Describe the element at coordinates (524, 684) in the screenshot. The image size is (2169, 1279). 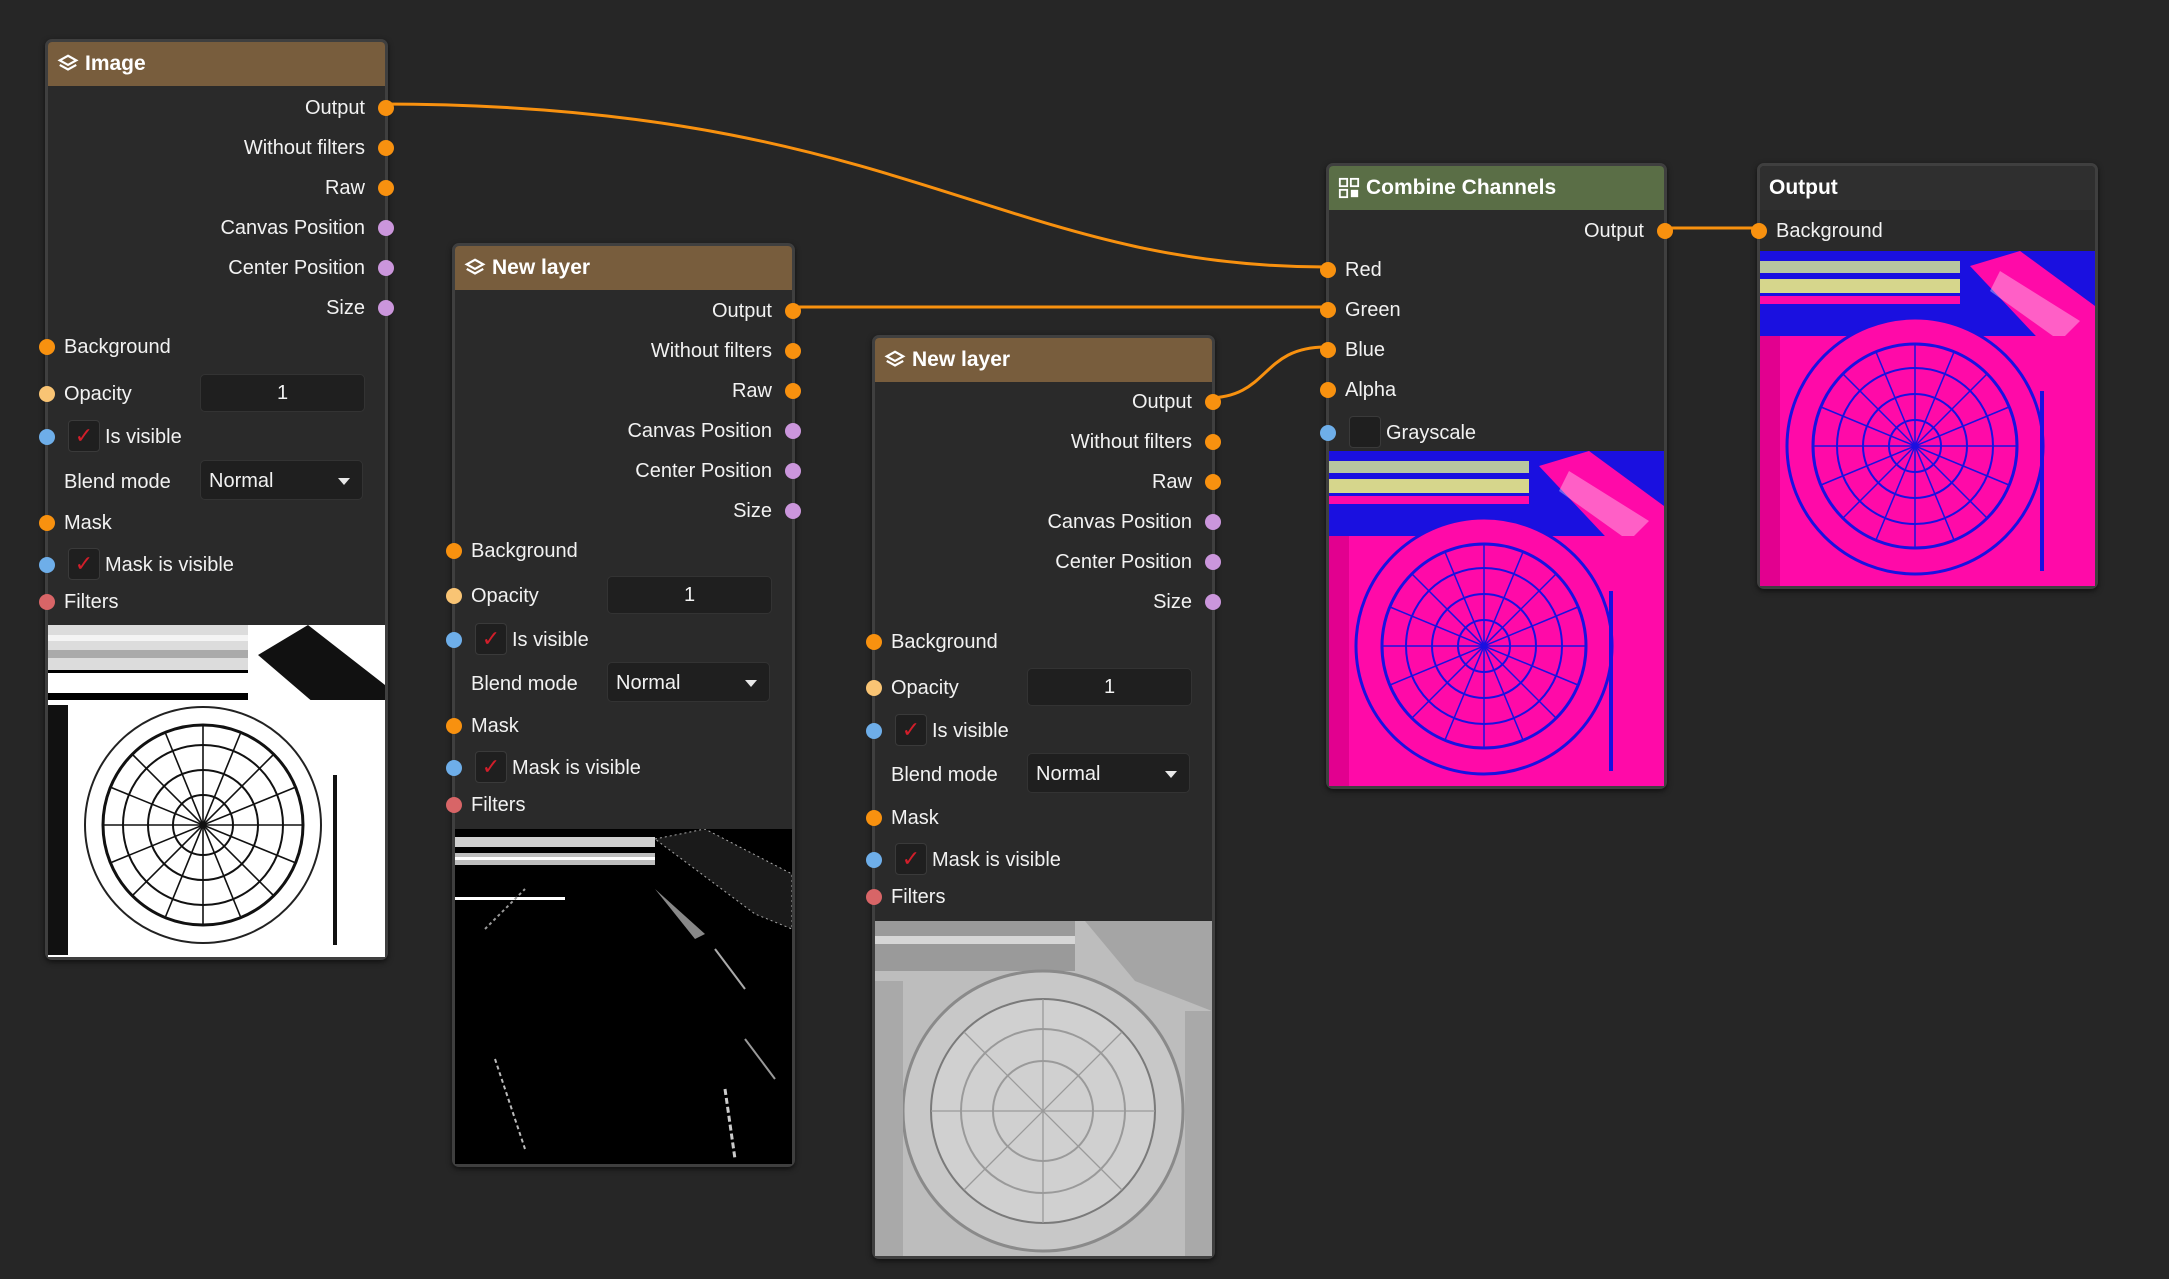
I see `blend-mode-label: Blend mode` at that location.